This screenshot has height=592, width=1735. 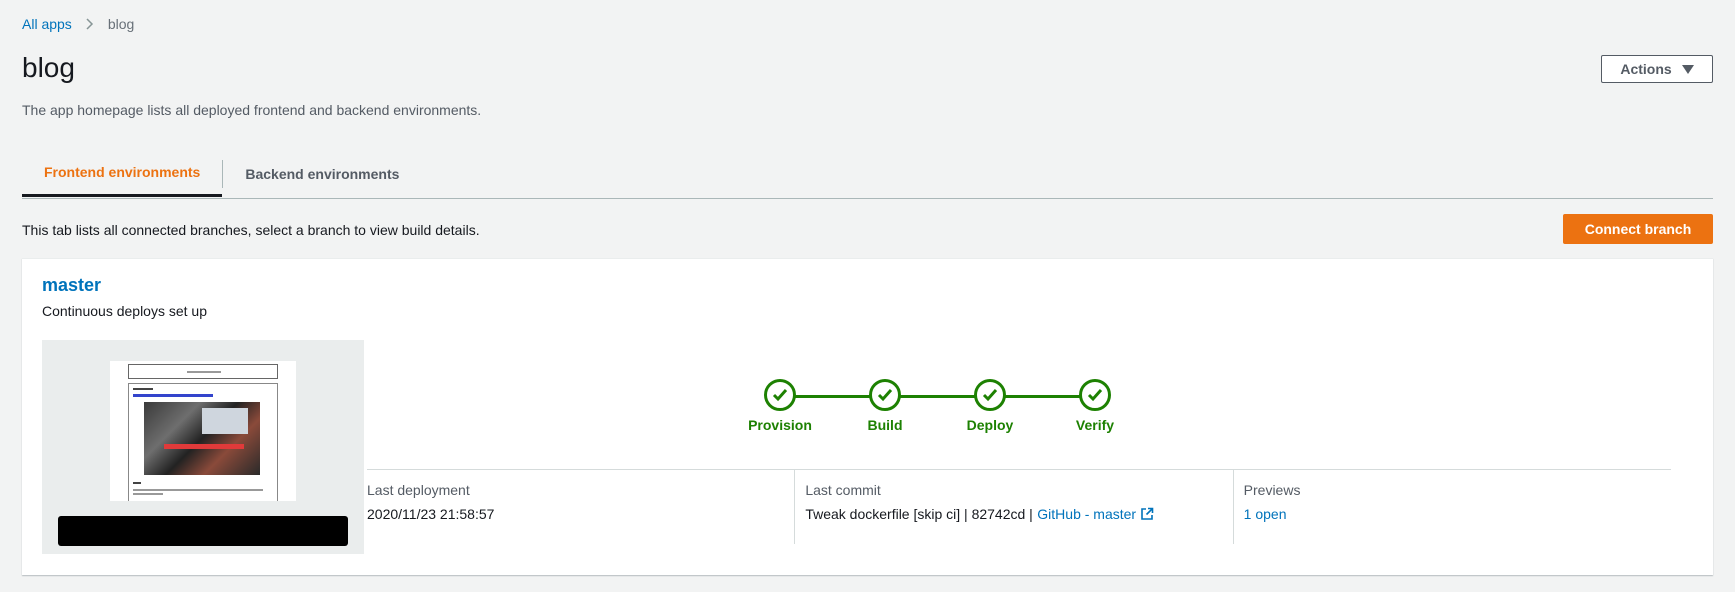 What do you see at coordinates (885, 425) in the screenshot?
I see `step-label: Build` at bounding box center [885, 425].